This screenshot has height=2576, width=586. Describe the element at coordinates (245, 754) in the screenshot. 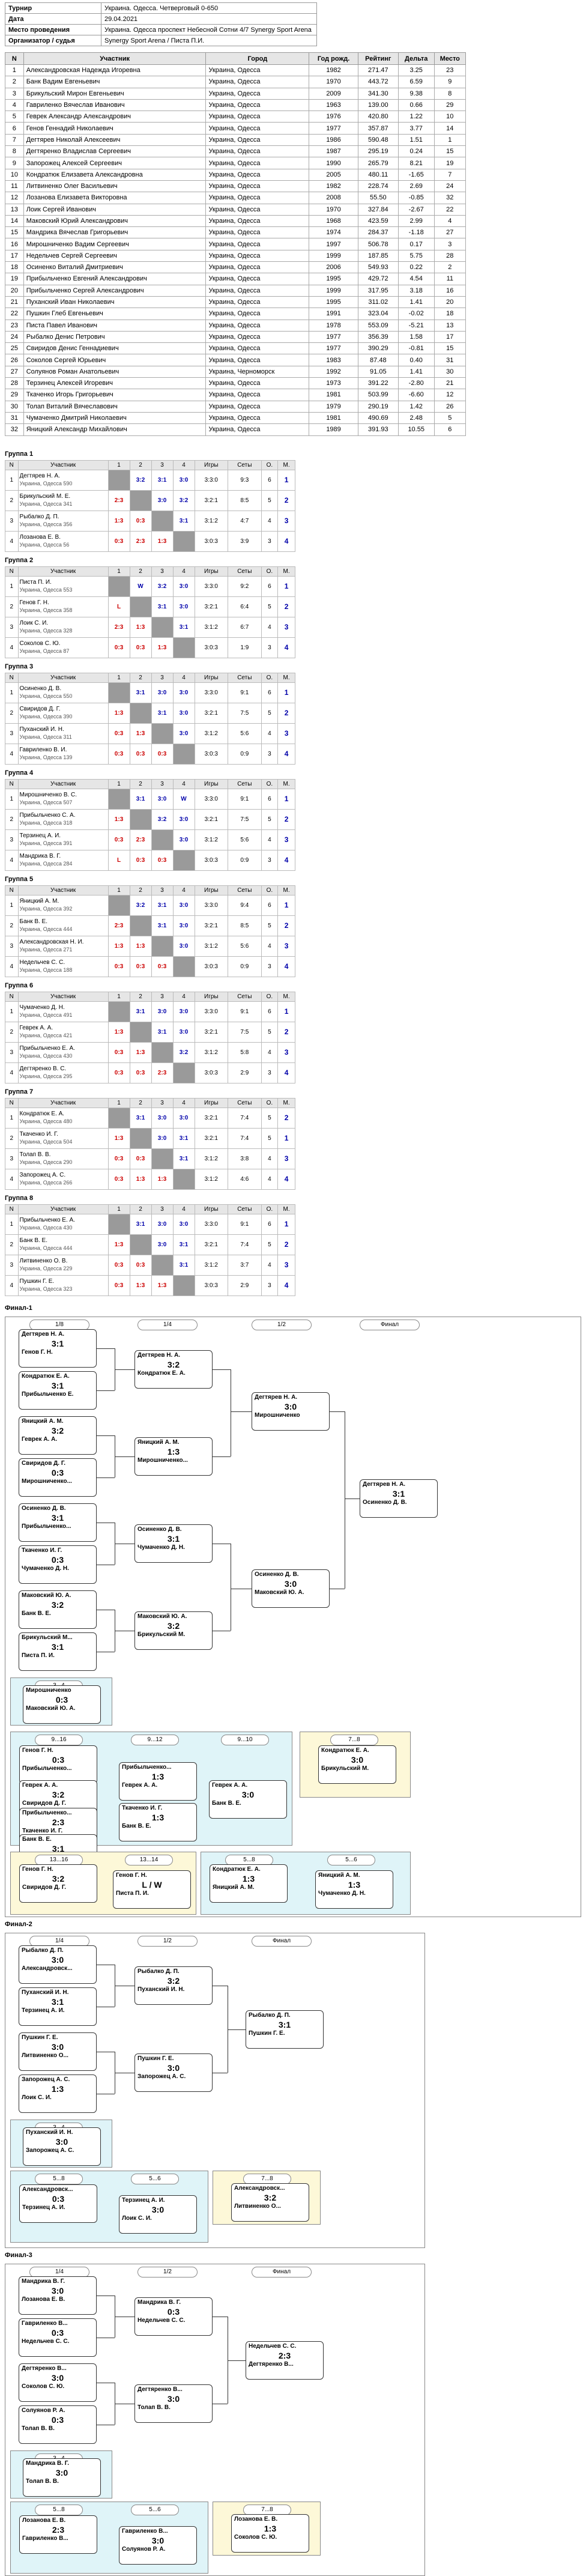

I see `group-sets: 0:9` at that location.